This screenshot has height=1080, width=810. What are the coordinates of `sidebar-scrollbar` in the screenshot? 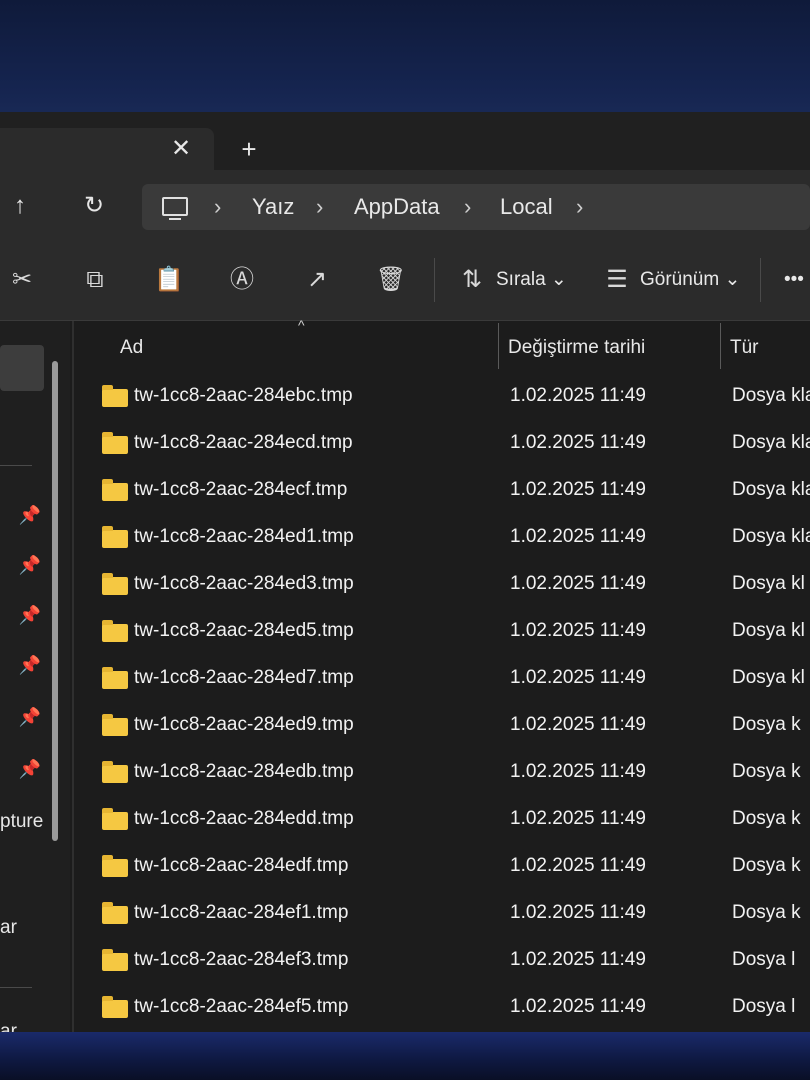 It's located at (55, 601).